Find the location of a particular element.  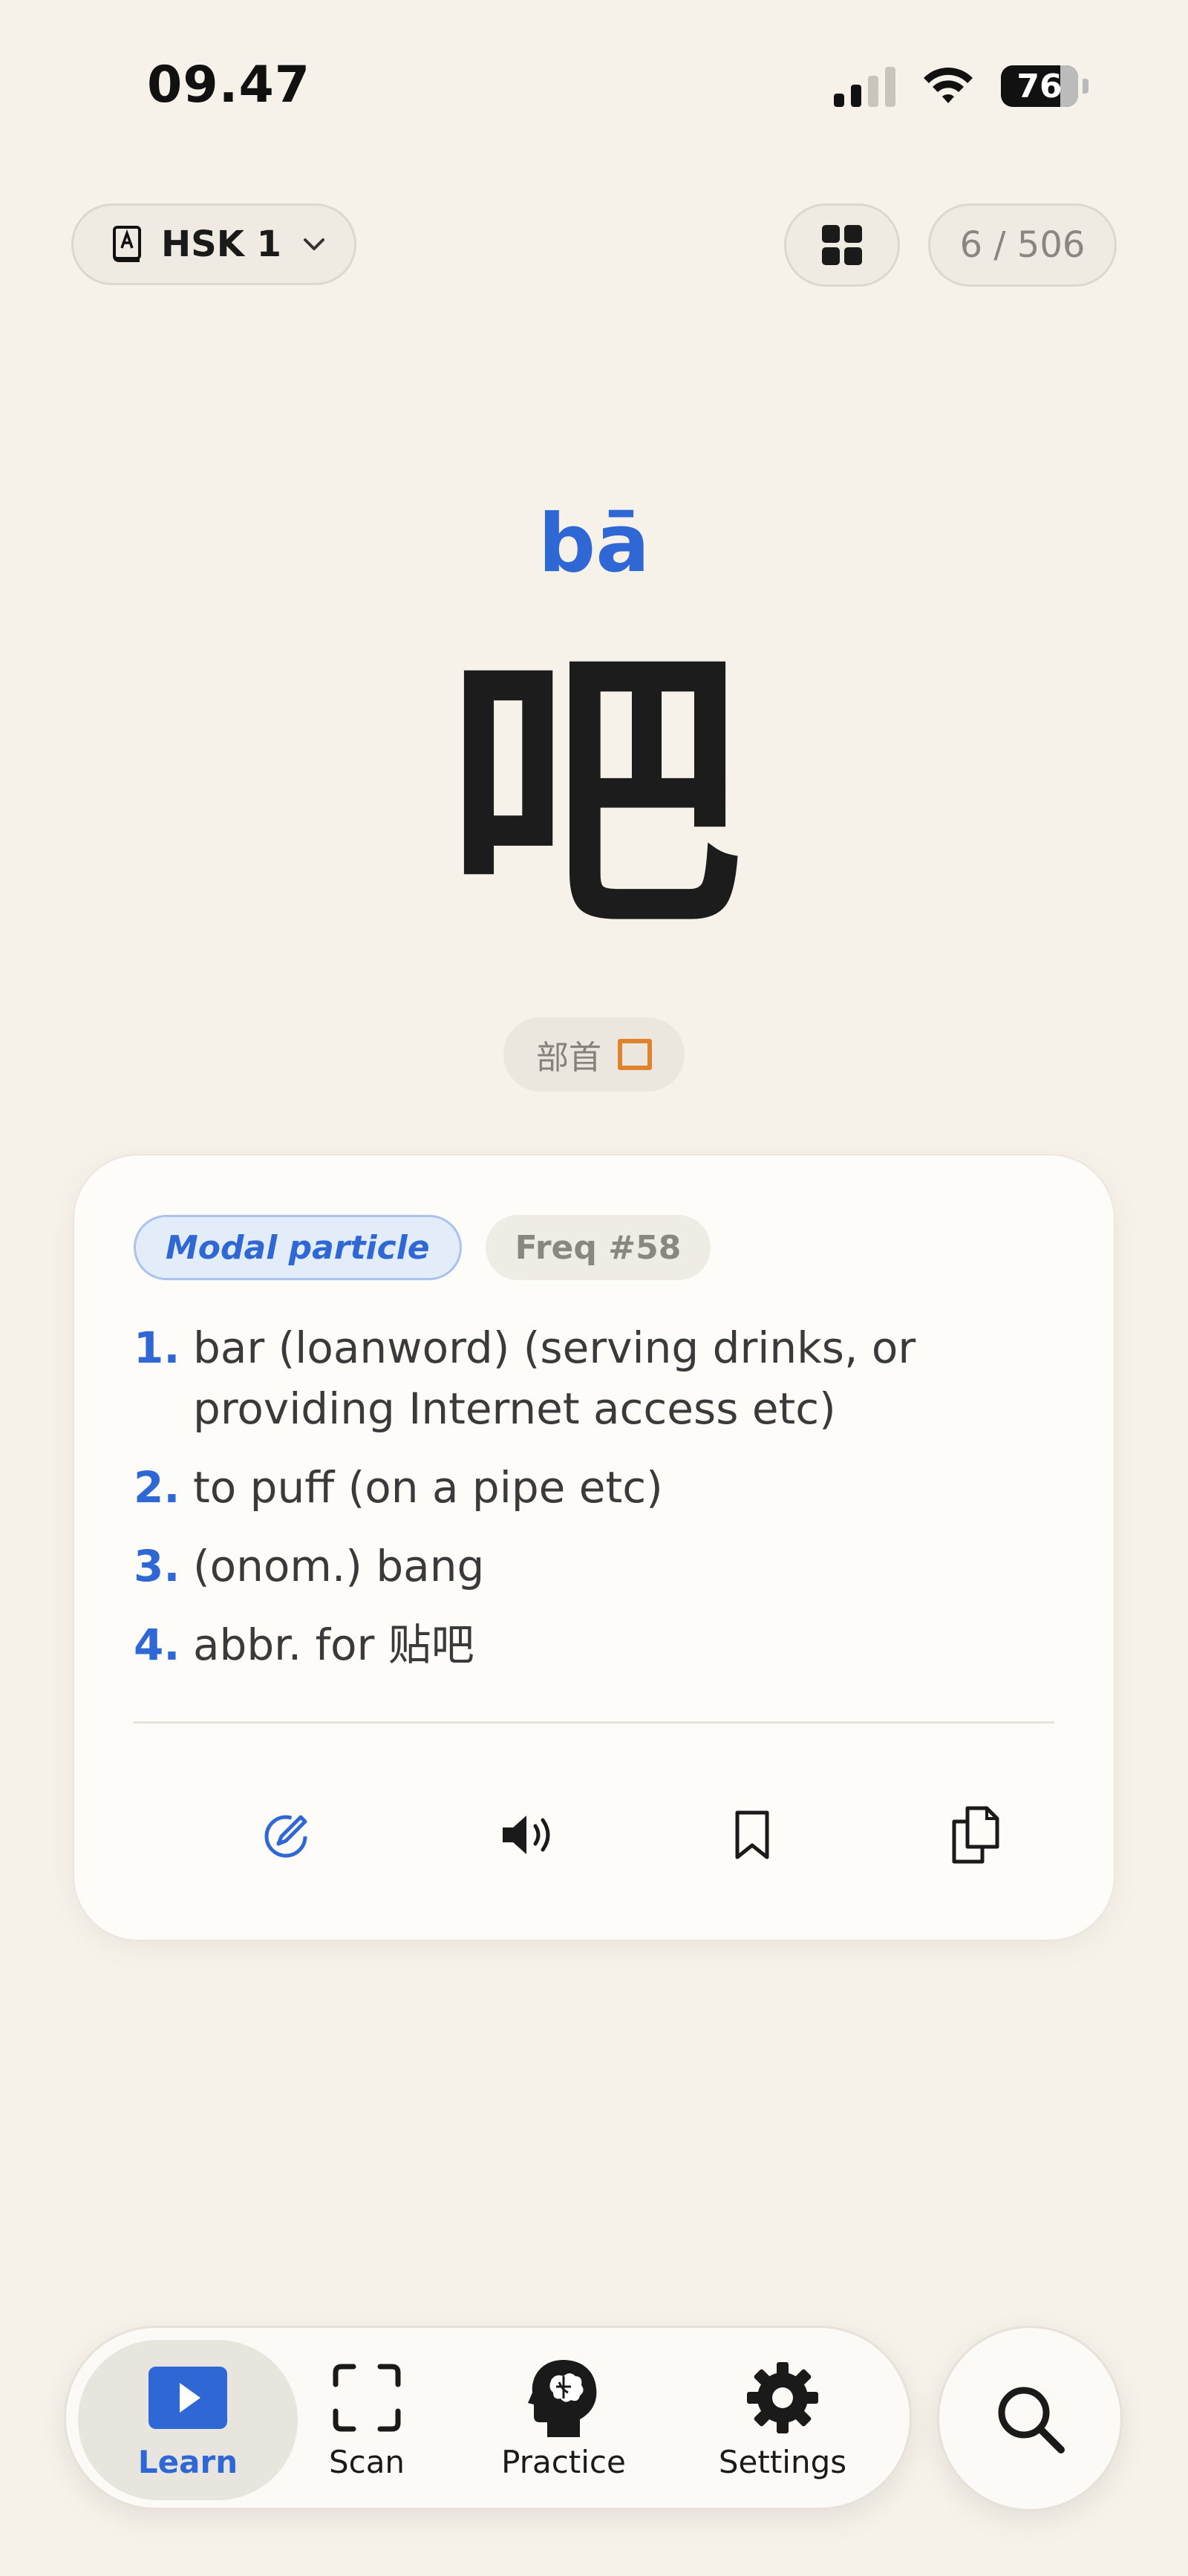

pinyin: bā is located at coordinates (594, 544).